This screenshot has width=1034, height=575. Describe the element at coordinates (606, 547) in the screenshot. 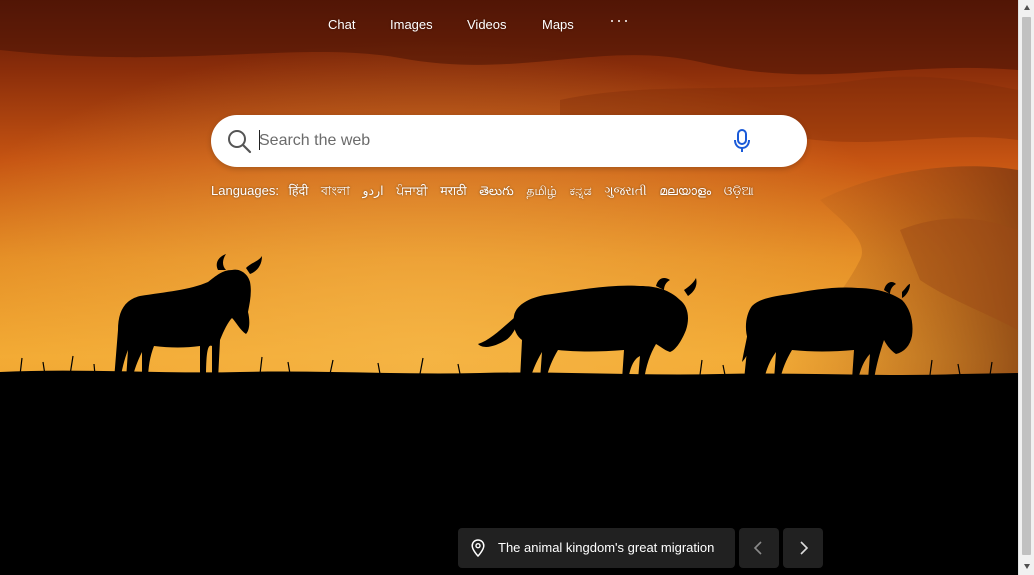

I see `caption-text: The animal kingdom's great migration` at that location.